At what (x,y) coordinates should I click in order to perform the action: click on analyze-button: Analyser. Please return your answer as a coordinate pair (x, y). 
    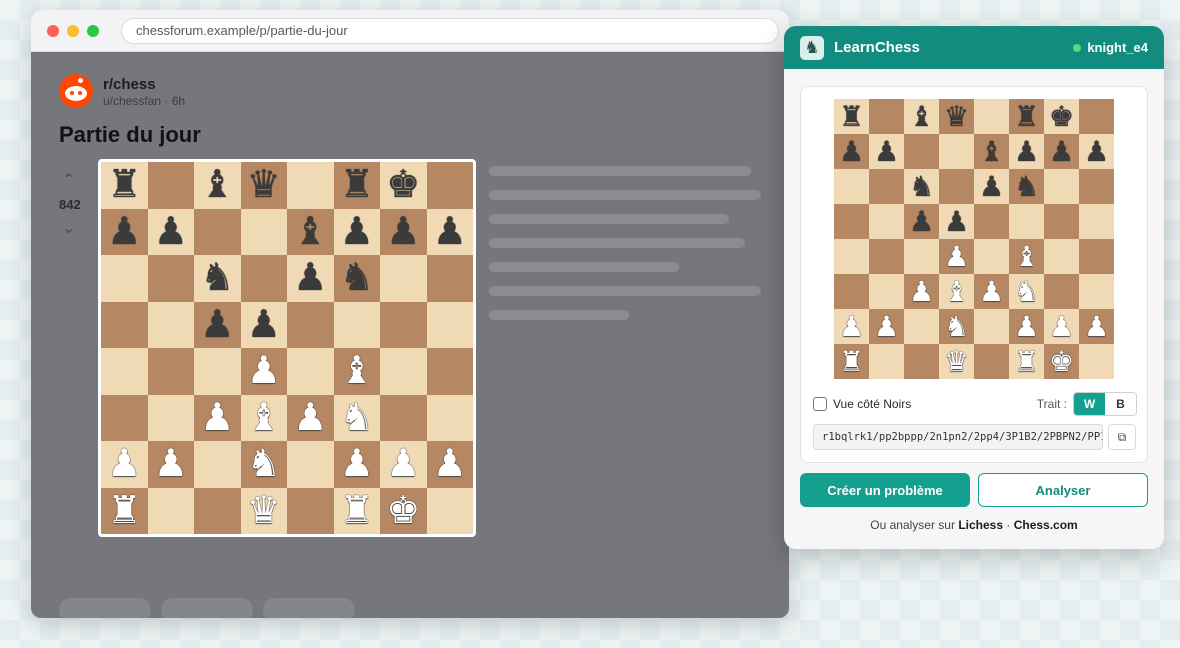
    Looking at the image, I should click on (1063, 490).